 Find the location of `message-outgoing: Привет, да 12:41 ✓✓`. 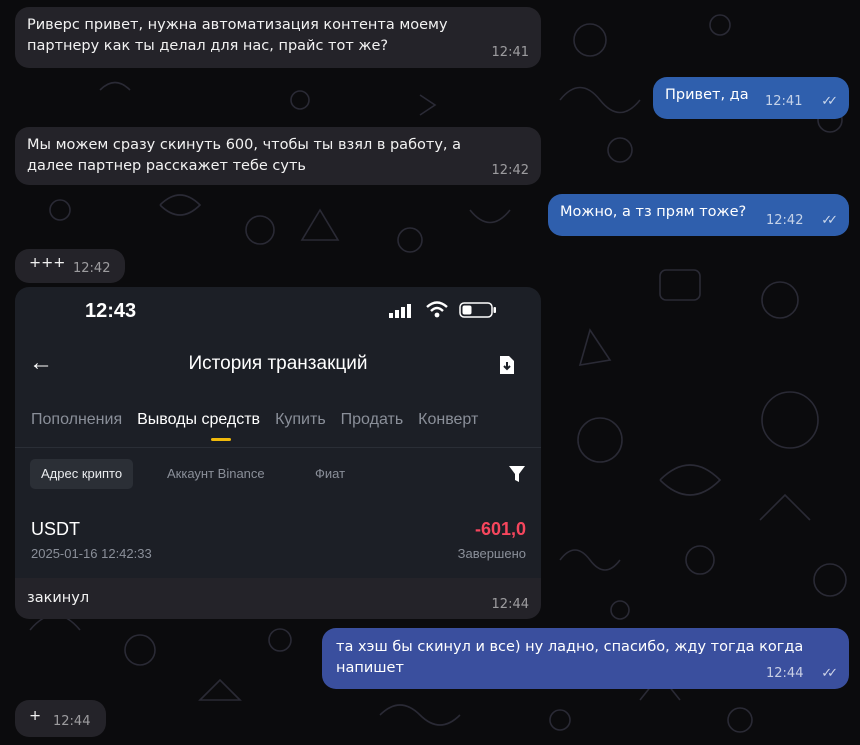

message-outgoing: Привет, да 12:41 ✓✓ is located at coordinates (751, 98).